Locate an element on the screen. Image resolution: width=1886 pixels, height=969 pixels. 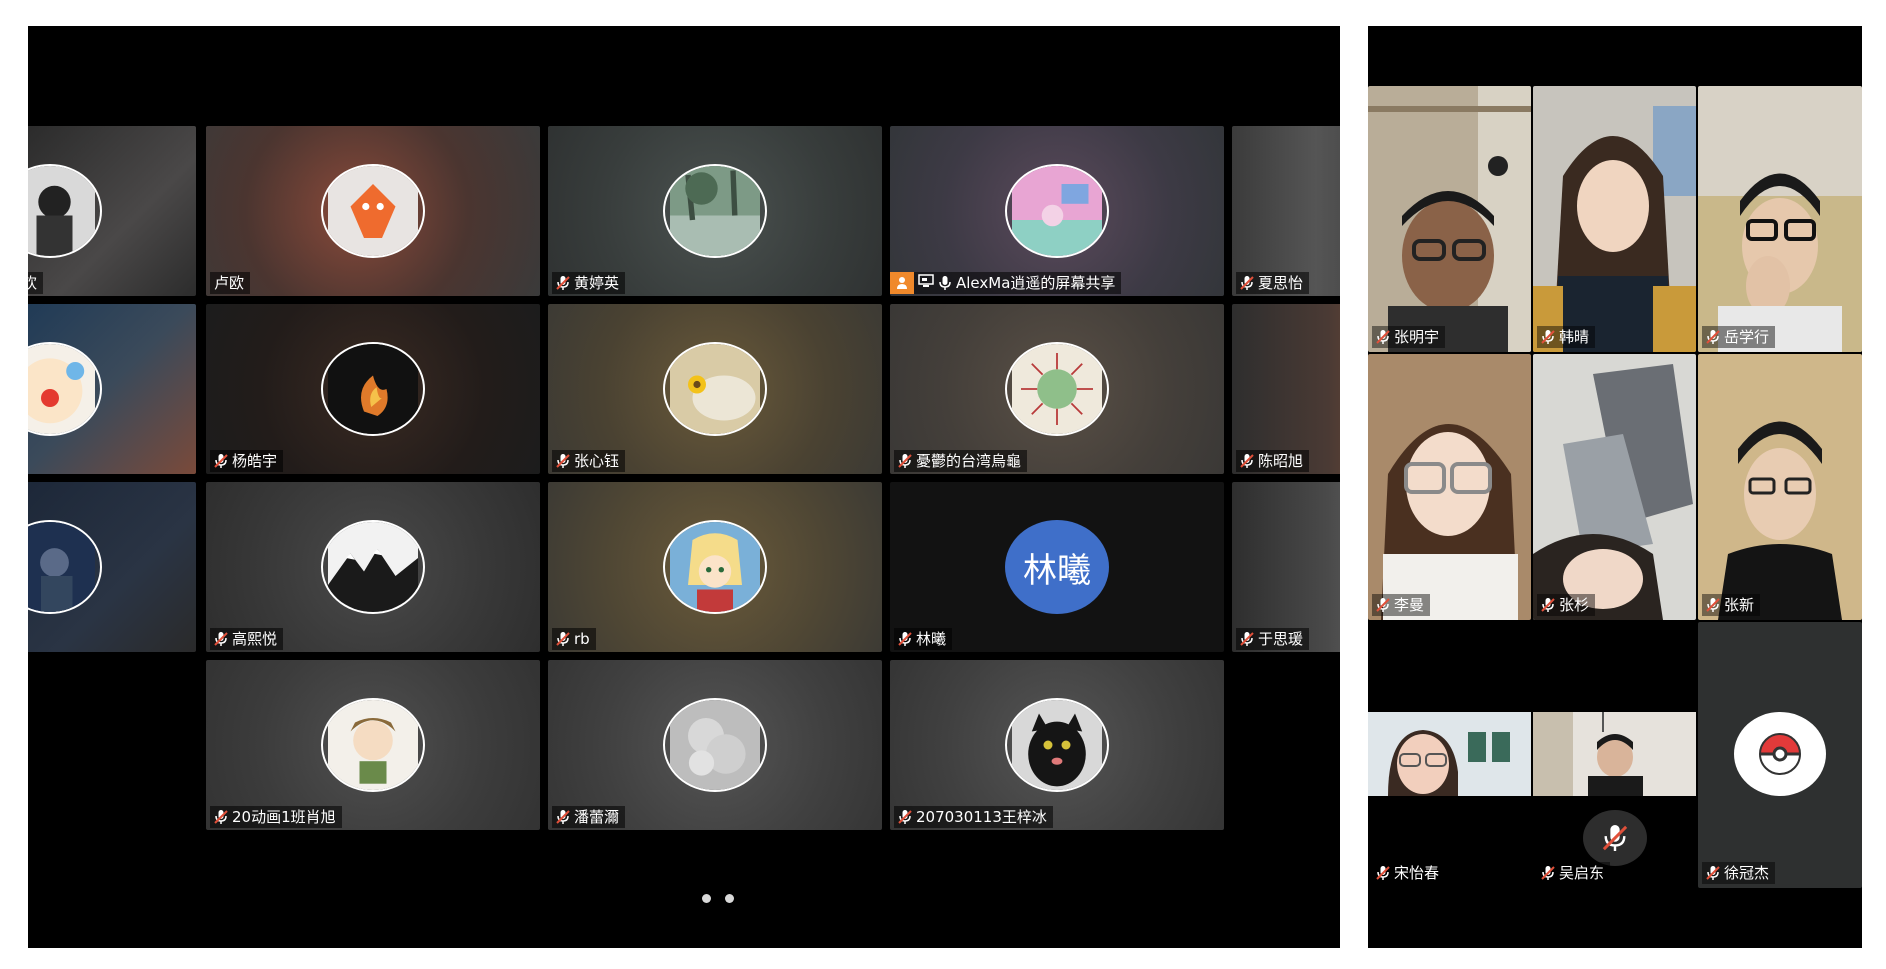
page-indicator is located at coordinates (718, 898).